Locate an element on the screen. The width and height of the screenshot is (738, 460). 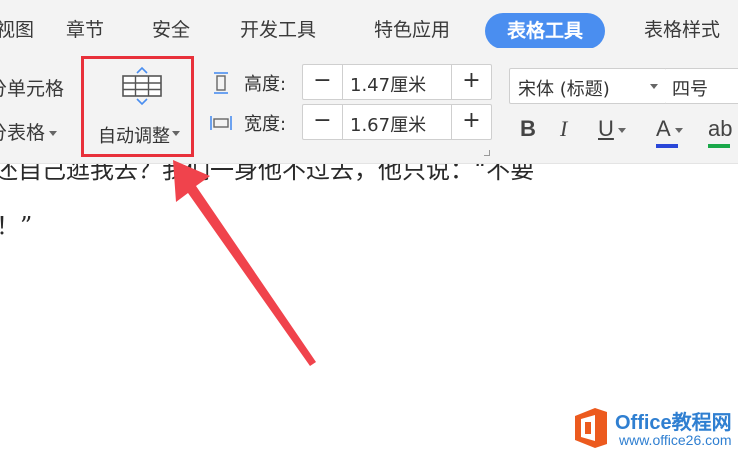
tab-special-apps: 特色应用 is located at coordinates (412, 30).